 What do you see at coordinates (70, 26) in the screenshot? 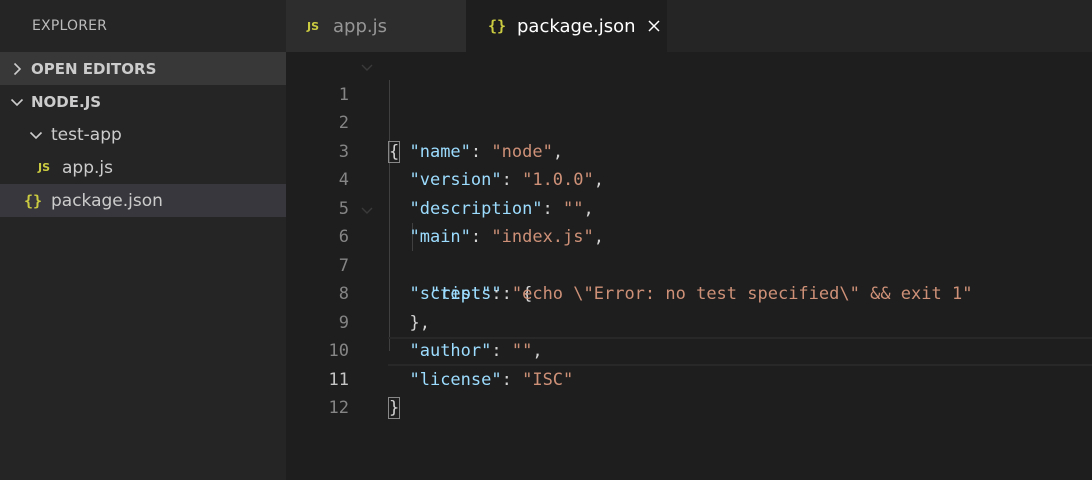
I see `explorer-title: EXPLORER` at bounding box center [70, 26].